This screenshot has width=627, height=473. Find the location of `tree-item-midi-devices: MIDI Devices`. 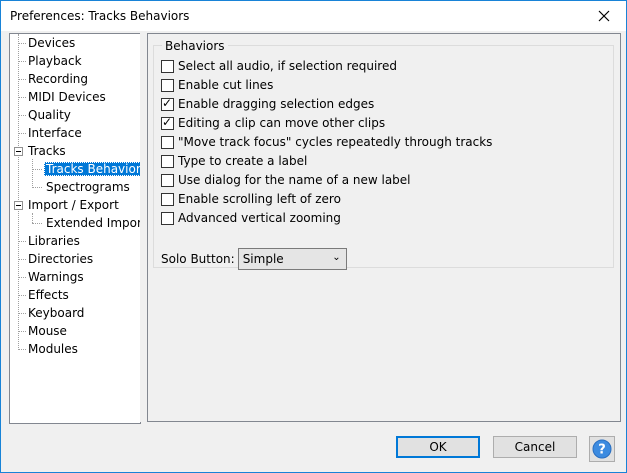

tree-item-midi-devices: MIDI Devices is located at coordinates (67, 97).